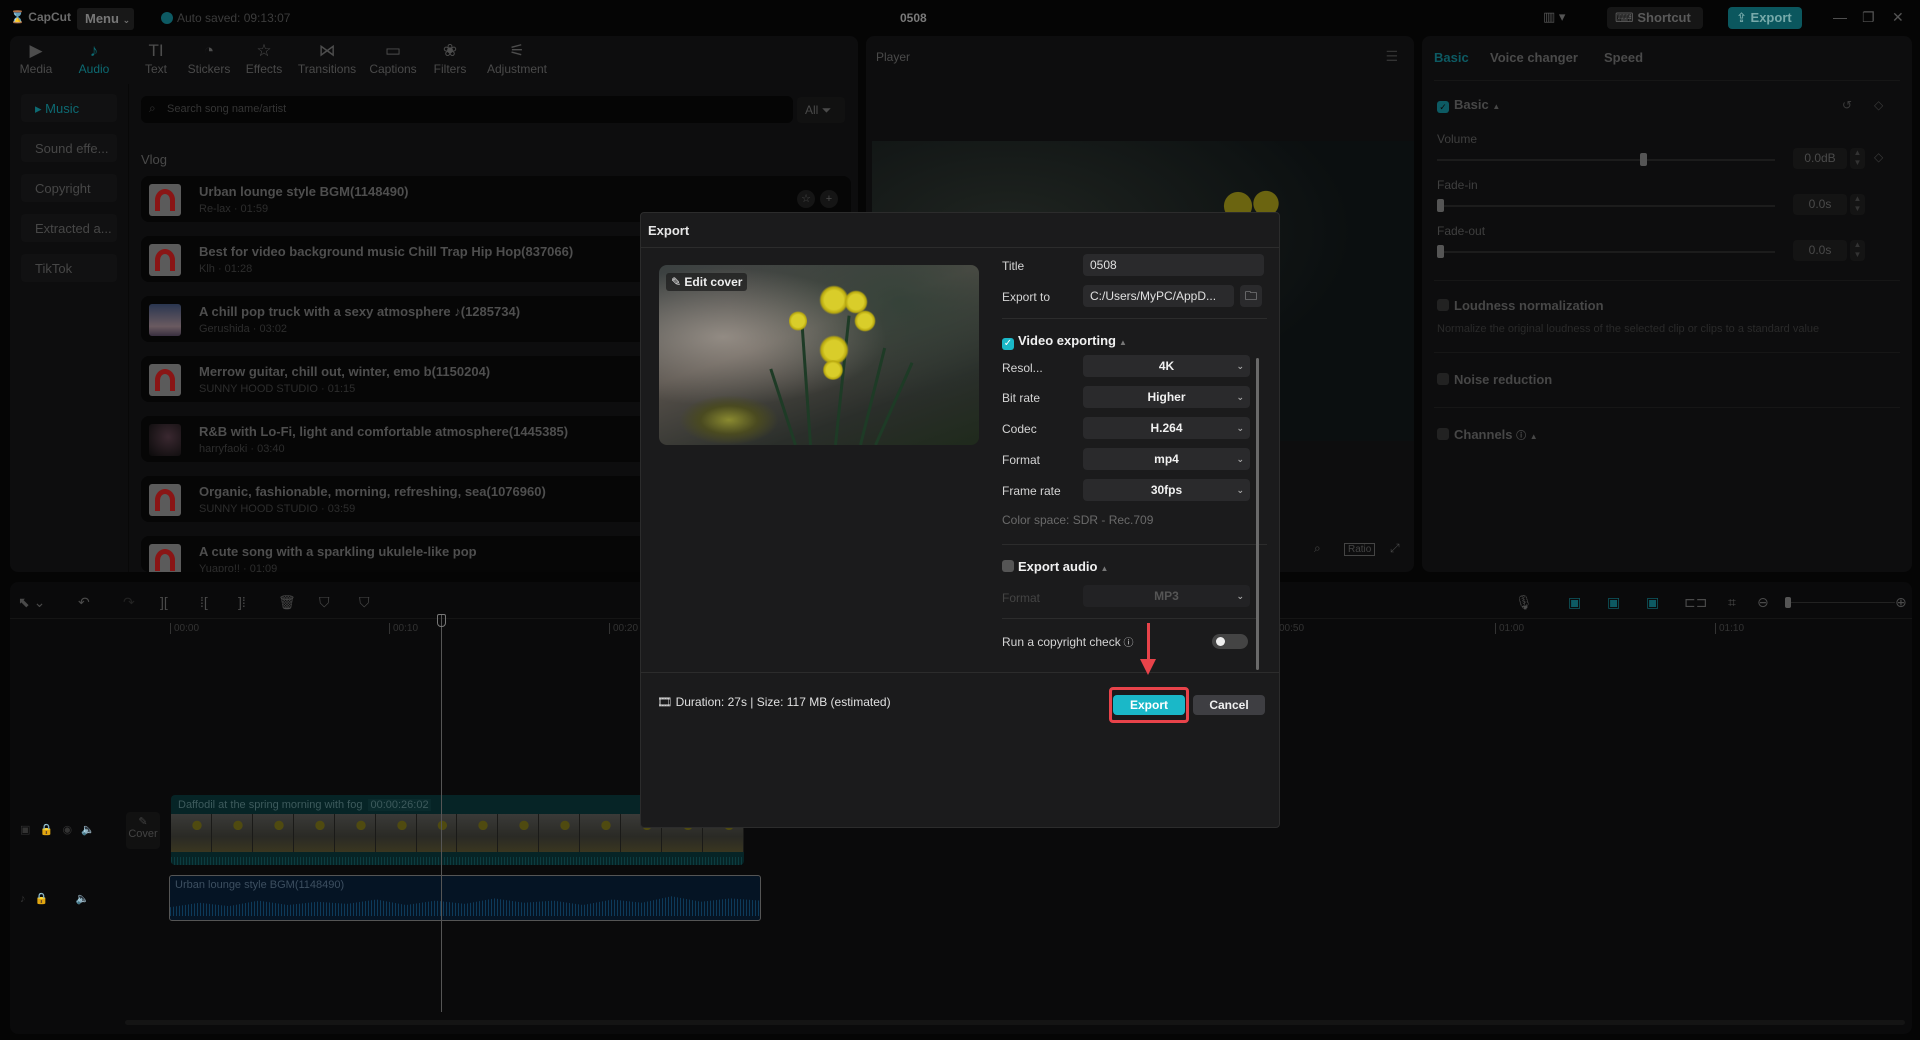 The height and width of the screenshot is (1040, 1920). I want to click on zoom-out-icon: ⊖, so click(1763, 602).